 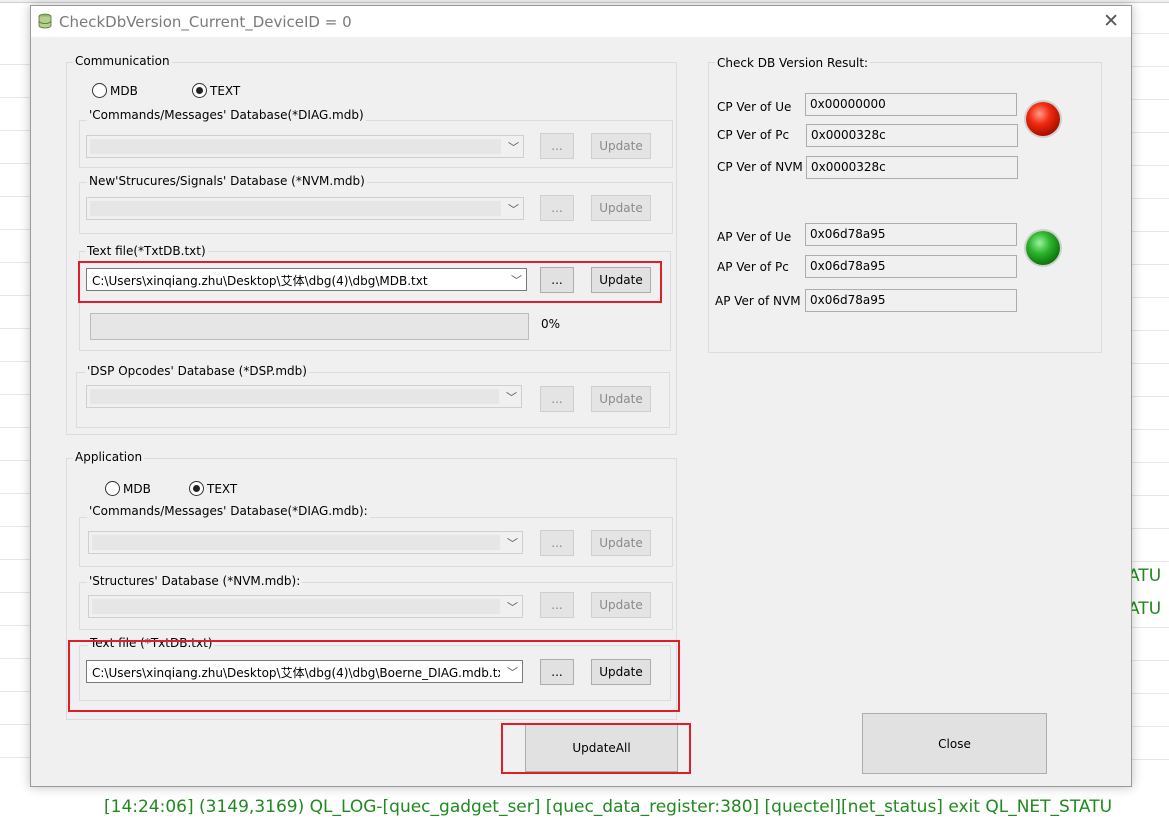 What do you see at coordinates (304, 396) in the screenshot?
I see `comm-dsp-select: ﹀` at bounding box center [304, 396].